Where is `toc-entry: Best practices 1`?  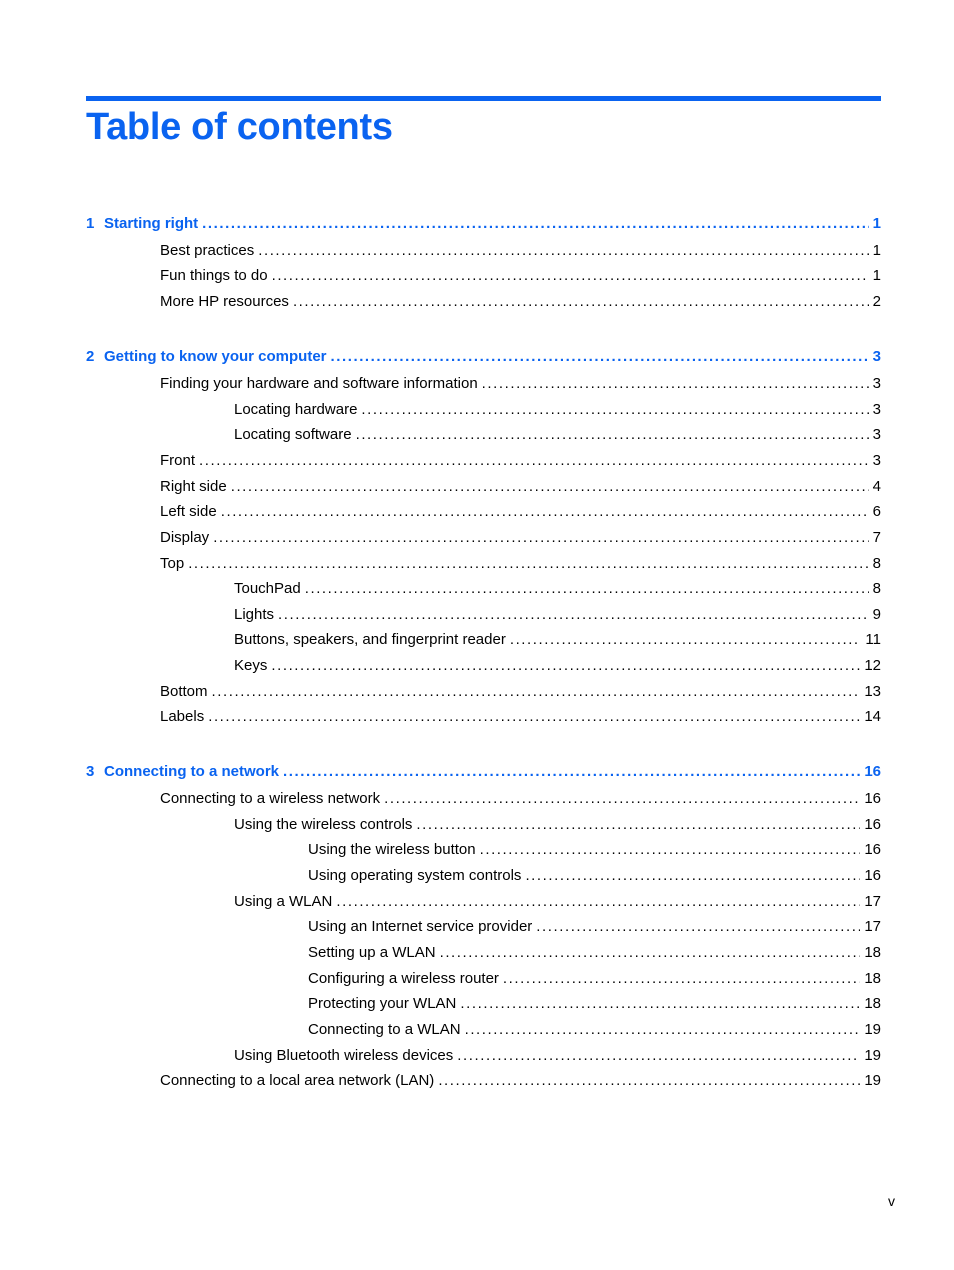 toc-entry: Best practices 1 is located at coordinates (520, 251).